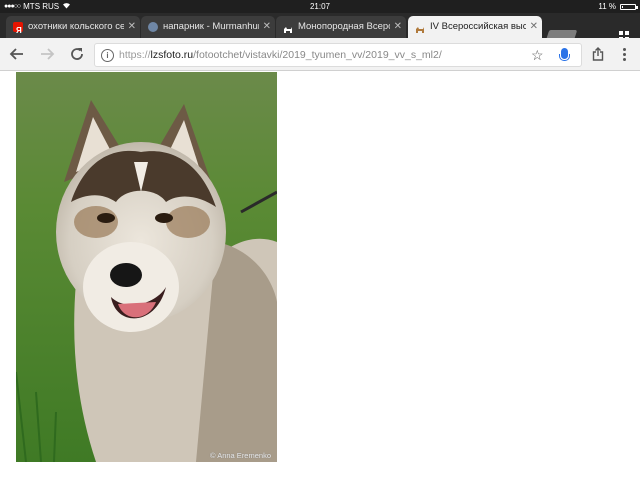 This screenshot has height=480, width=640. I want to click on photo-watermark: © Anna Eremenko, so click(240, 455).